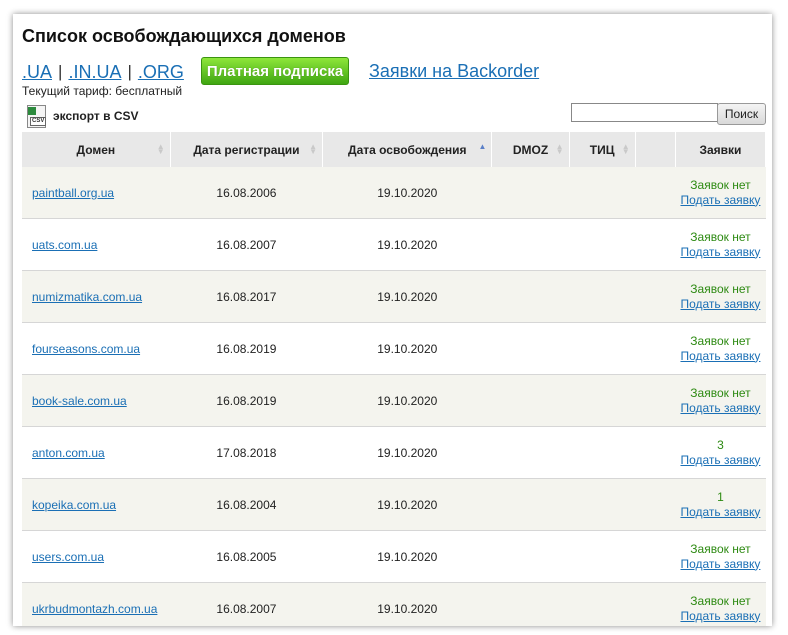 The height and width of the screenshot is (635, 788). Describe the element at coordinates (161, 72) in the screenshot. I see `tld-link-org: .ORG` at that location.